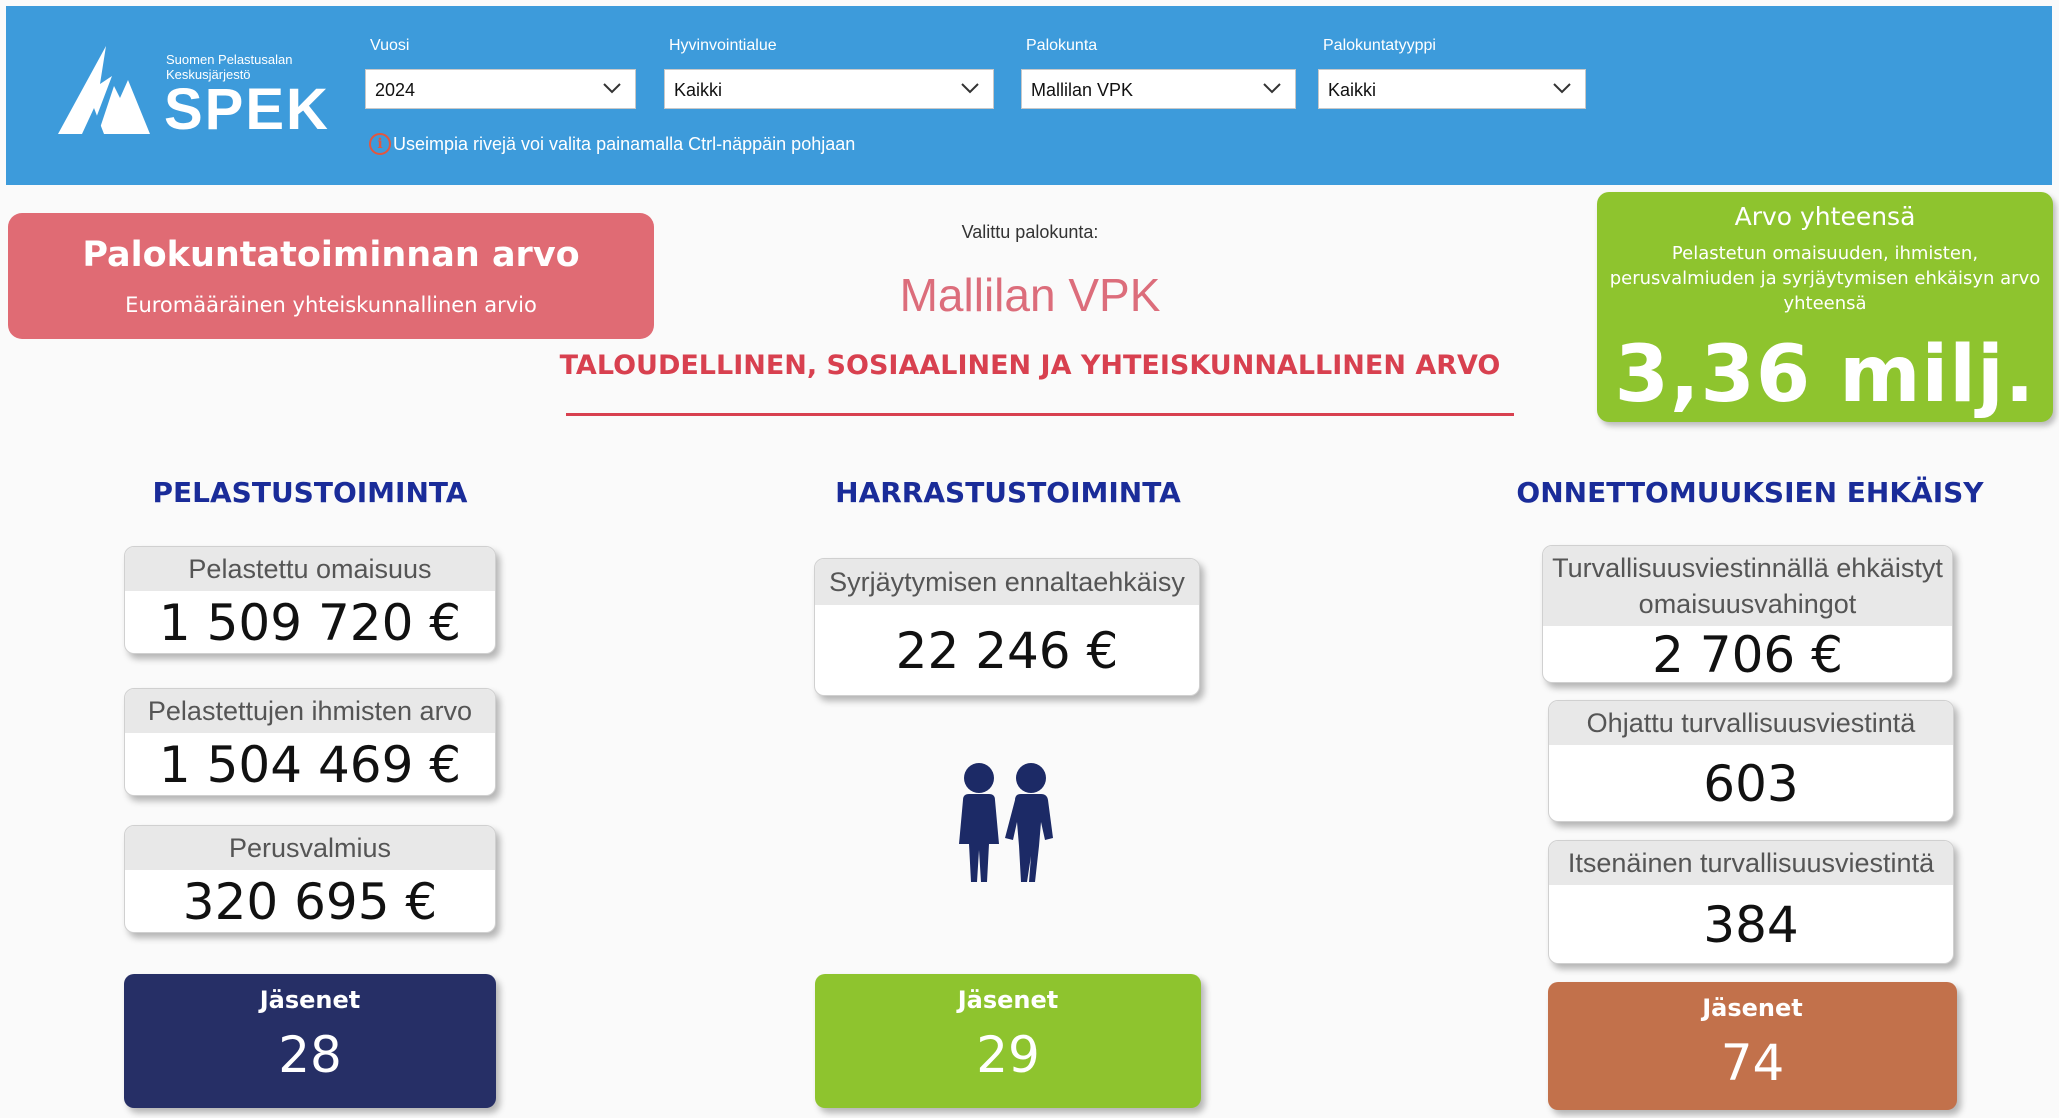 This screenshot has width=2059, height=1118. I want to click on members-card-rescue: Jäsenet 28, so click(310, 1041).